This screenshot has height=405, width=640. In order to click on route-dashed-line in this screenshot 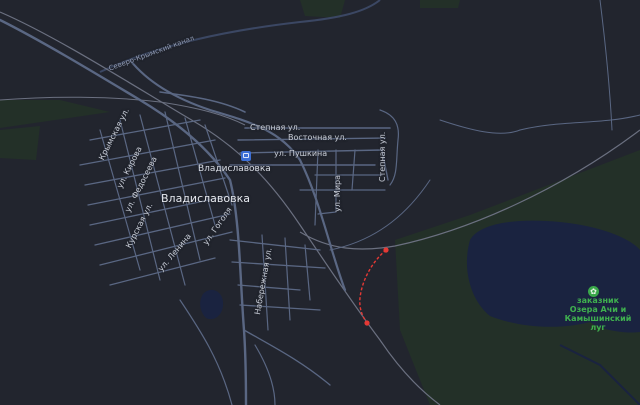, I will do `click(373, 286)`.